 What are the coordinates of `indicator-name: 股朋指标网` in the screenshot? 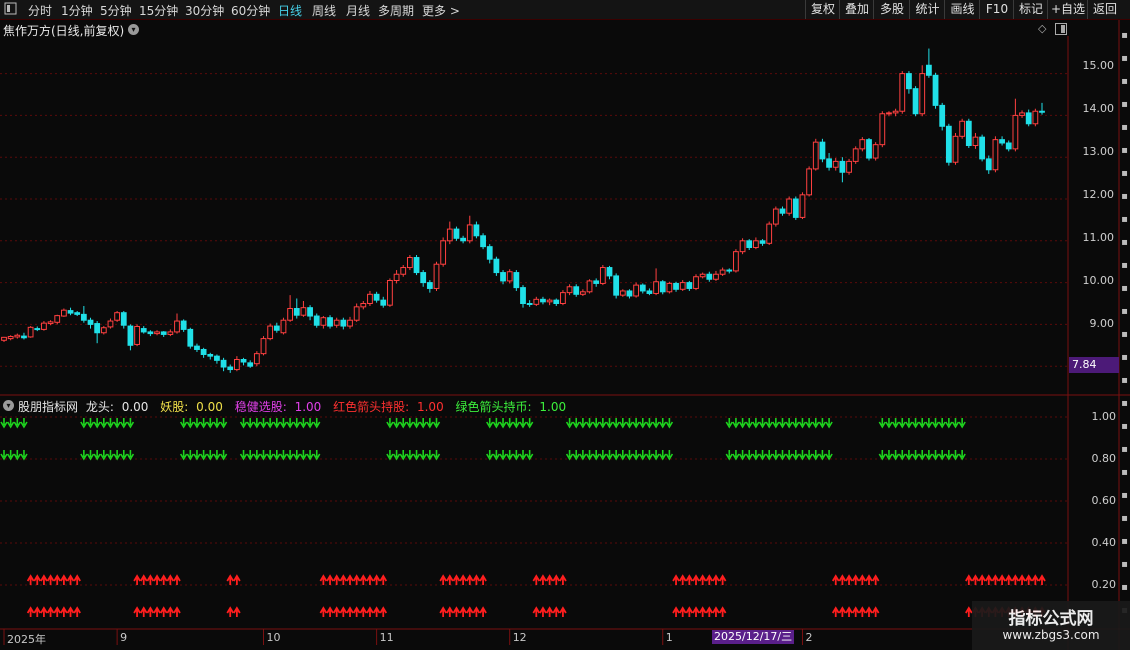 It's located at (48, 407).